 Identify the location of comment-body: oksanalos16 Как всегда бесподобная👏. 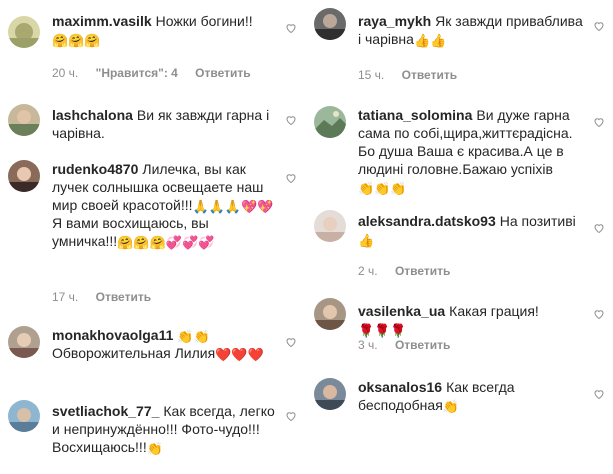
(471, 396).